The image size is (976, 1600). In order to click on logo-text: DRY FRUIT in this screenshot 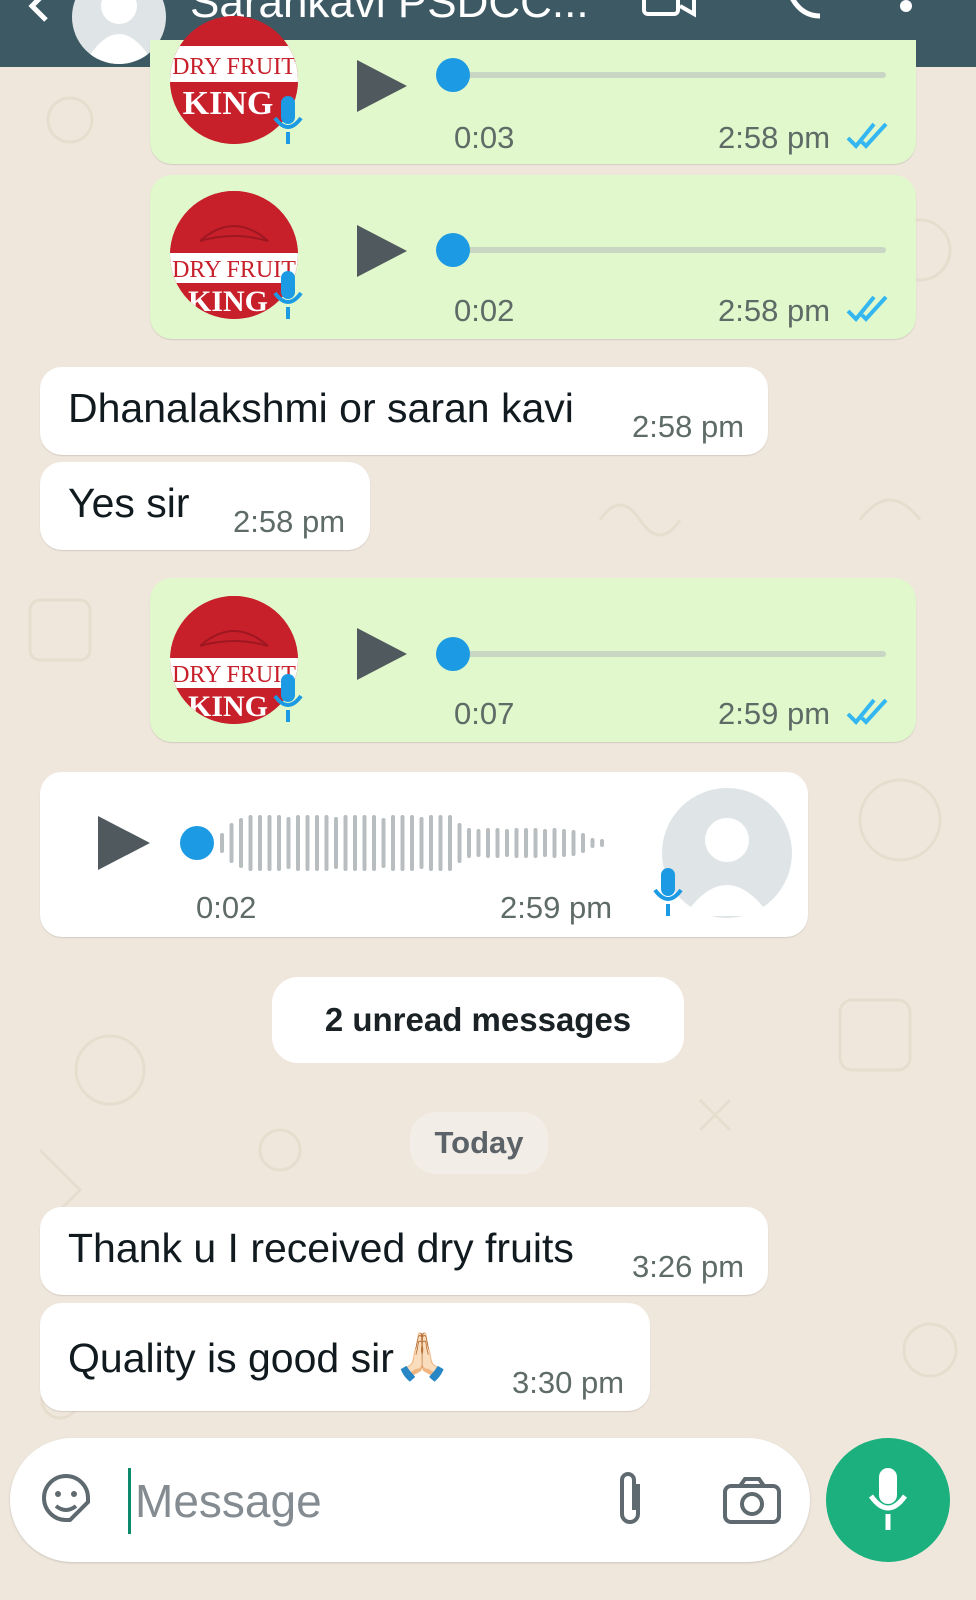, I will do `click(234, 67)`.